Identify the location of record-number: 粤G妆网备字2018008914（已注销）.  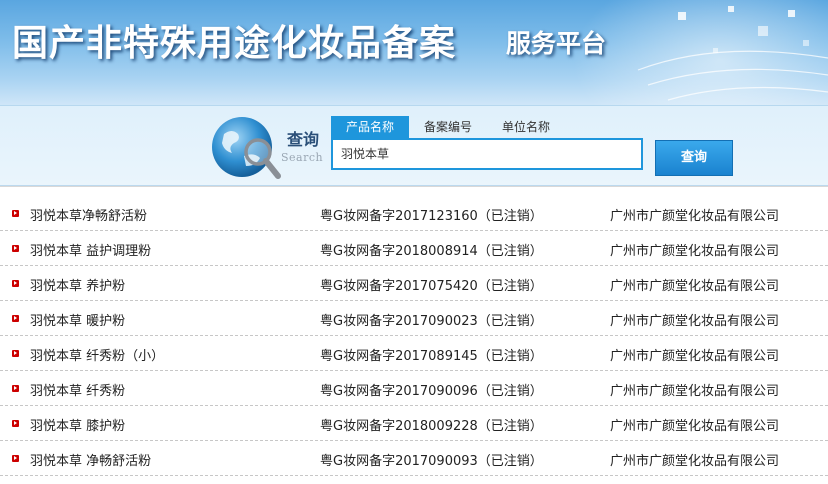
(431, 251).